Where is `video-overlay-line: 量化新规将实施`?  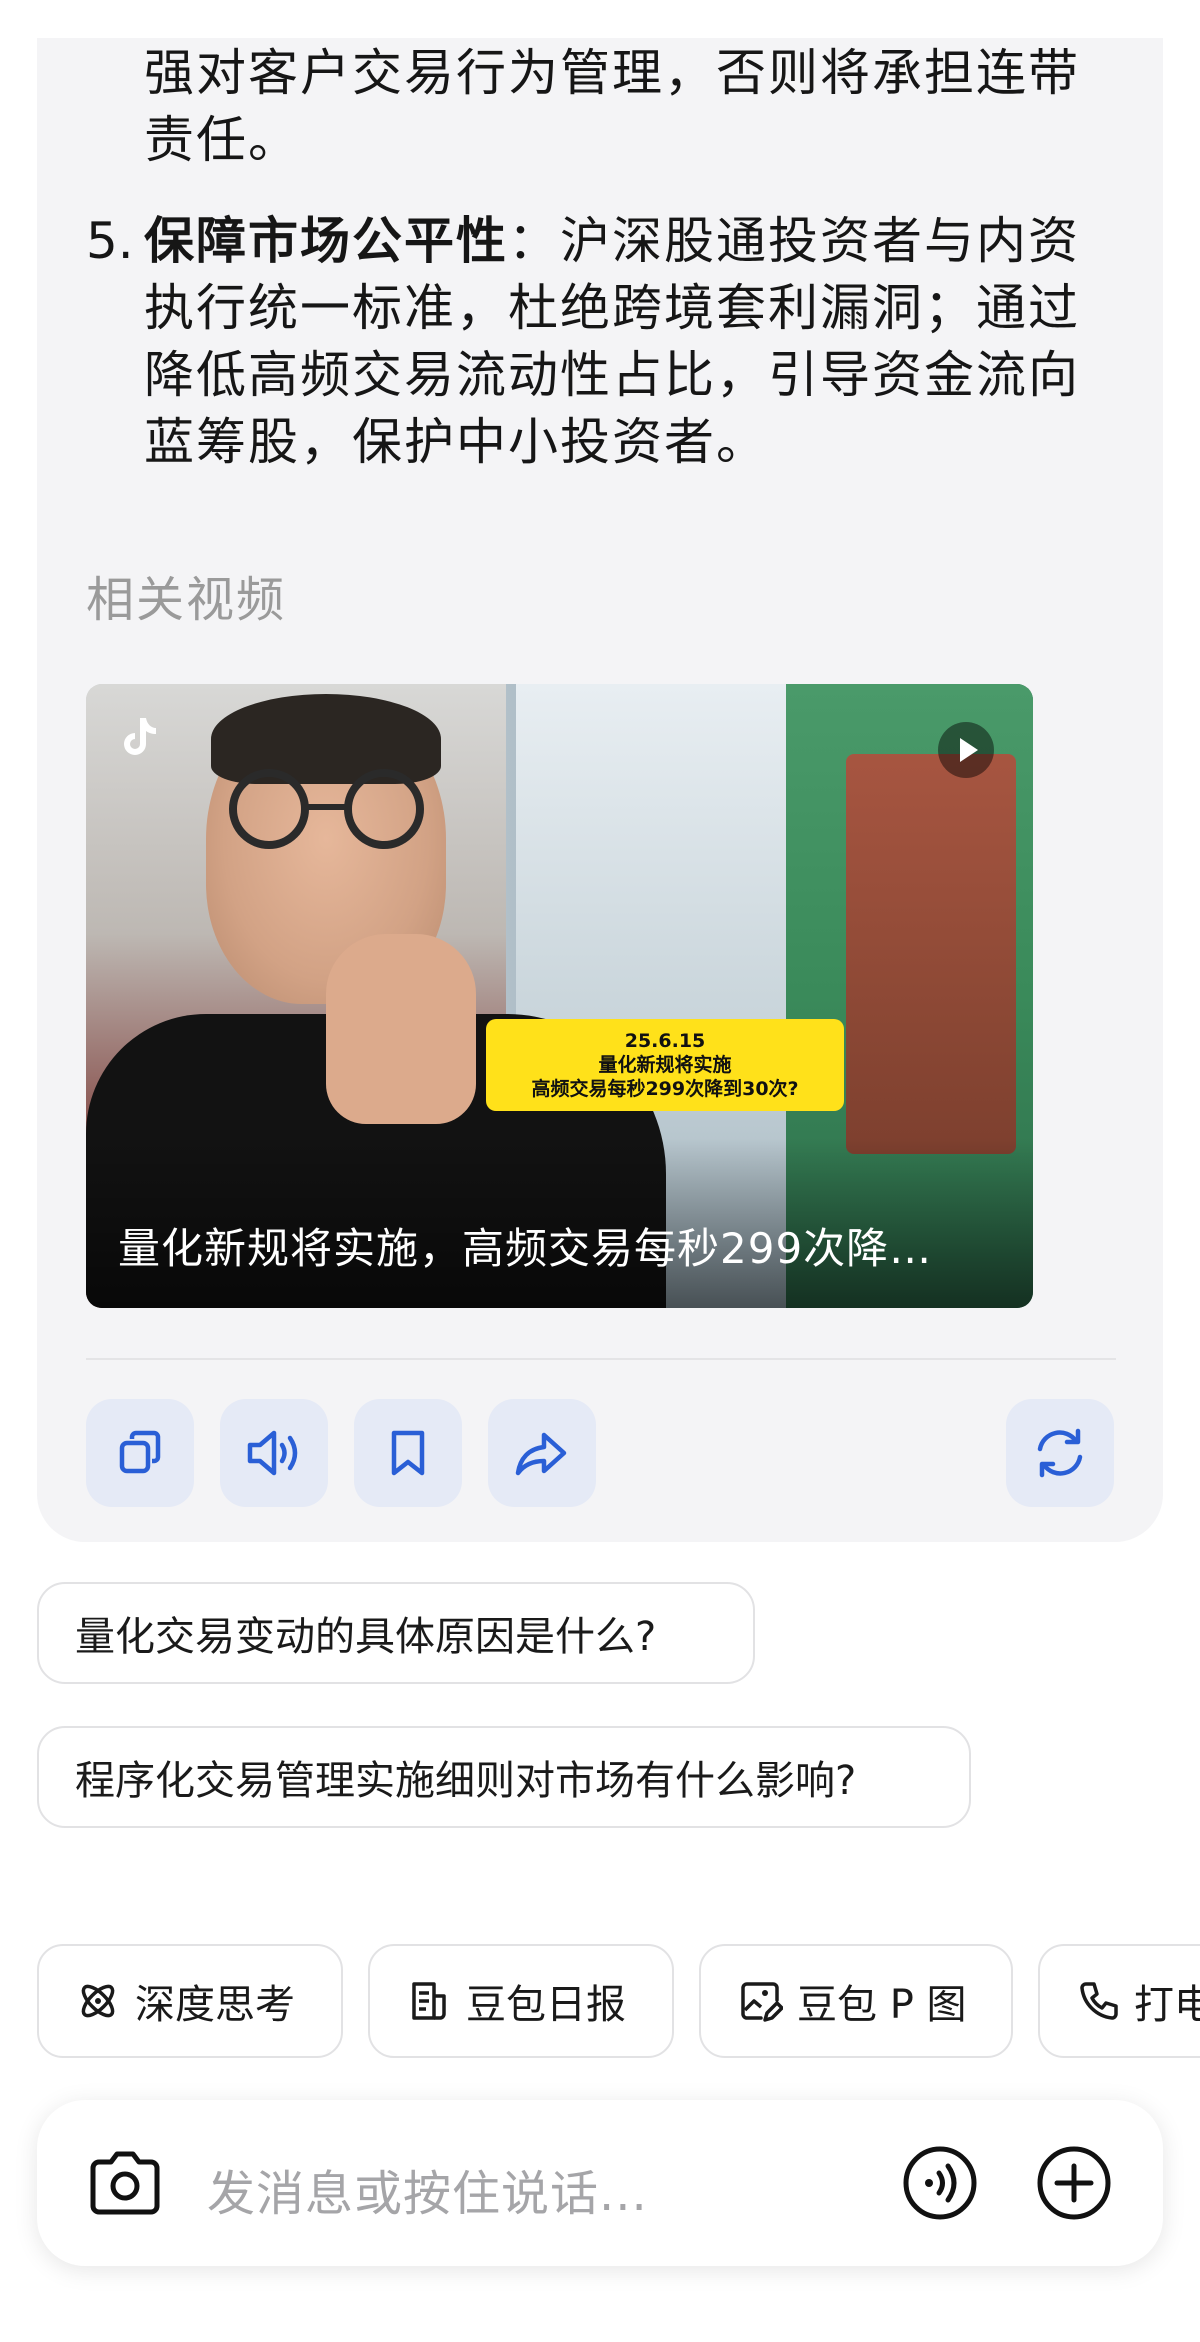 video-overlay-line: 量化新规将实施 is located at coordinates (665, 1065).